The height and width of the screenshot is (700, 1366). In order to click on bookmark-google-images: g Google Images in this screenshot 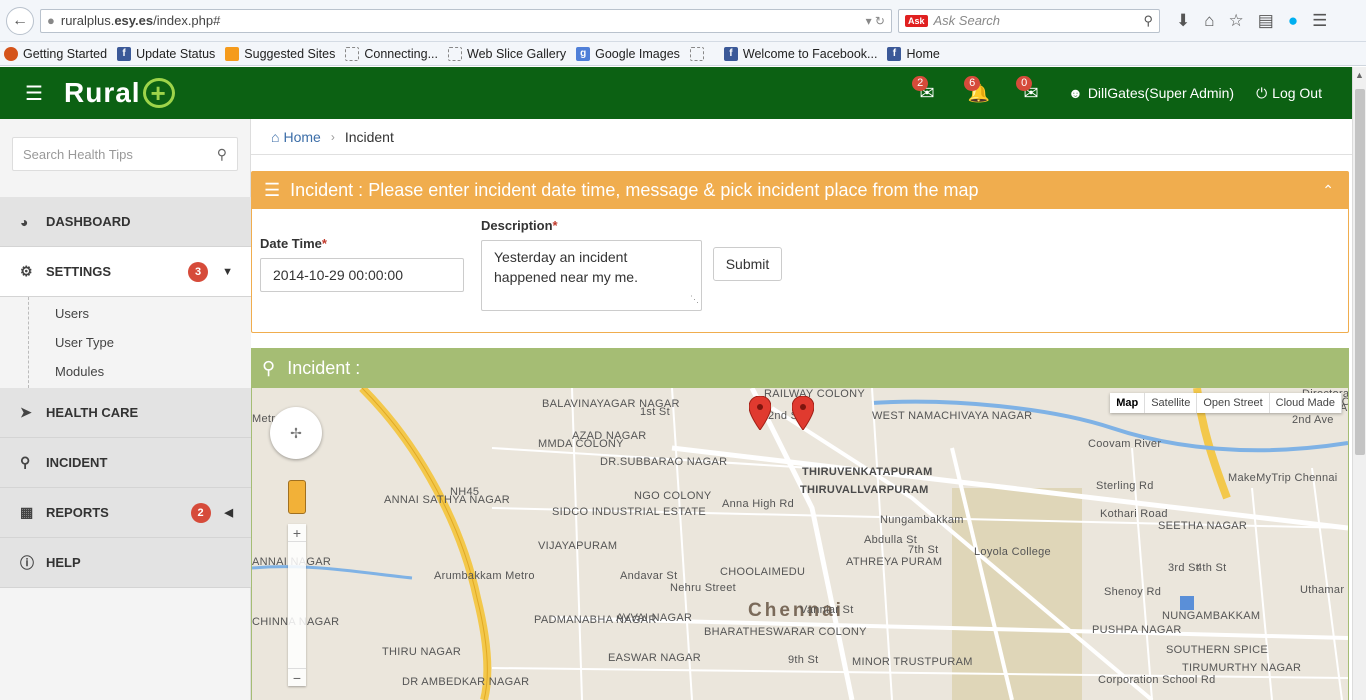, I will do `click(628, 53)`.